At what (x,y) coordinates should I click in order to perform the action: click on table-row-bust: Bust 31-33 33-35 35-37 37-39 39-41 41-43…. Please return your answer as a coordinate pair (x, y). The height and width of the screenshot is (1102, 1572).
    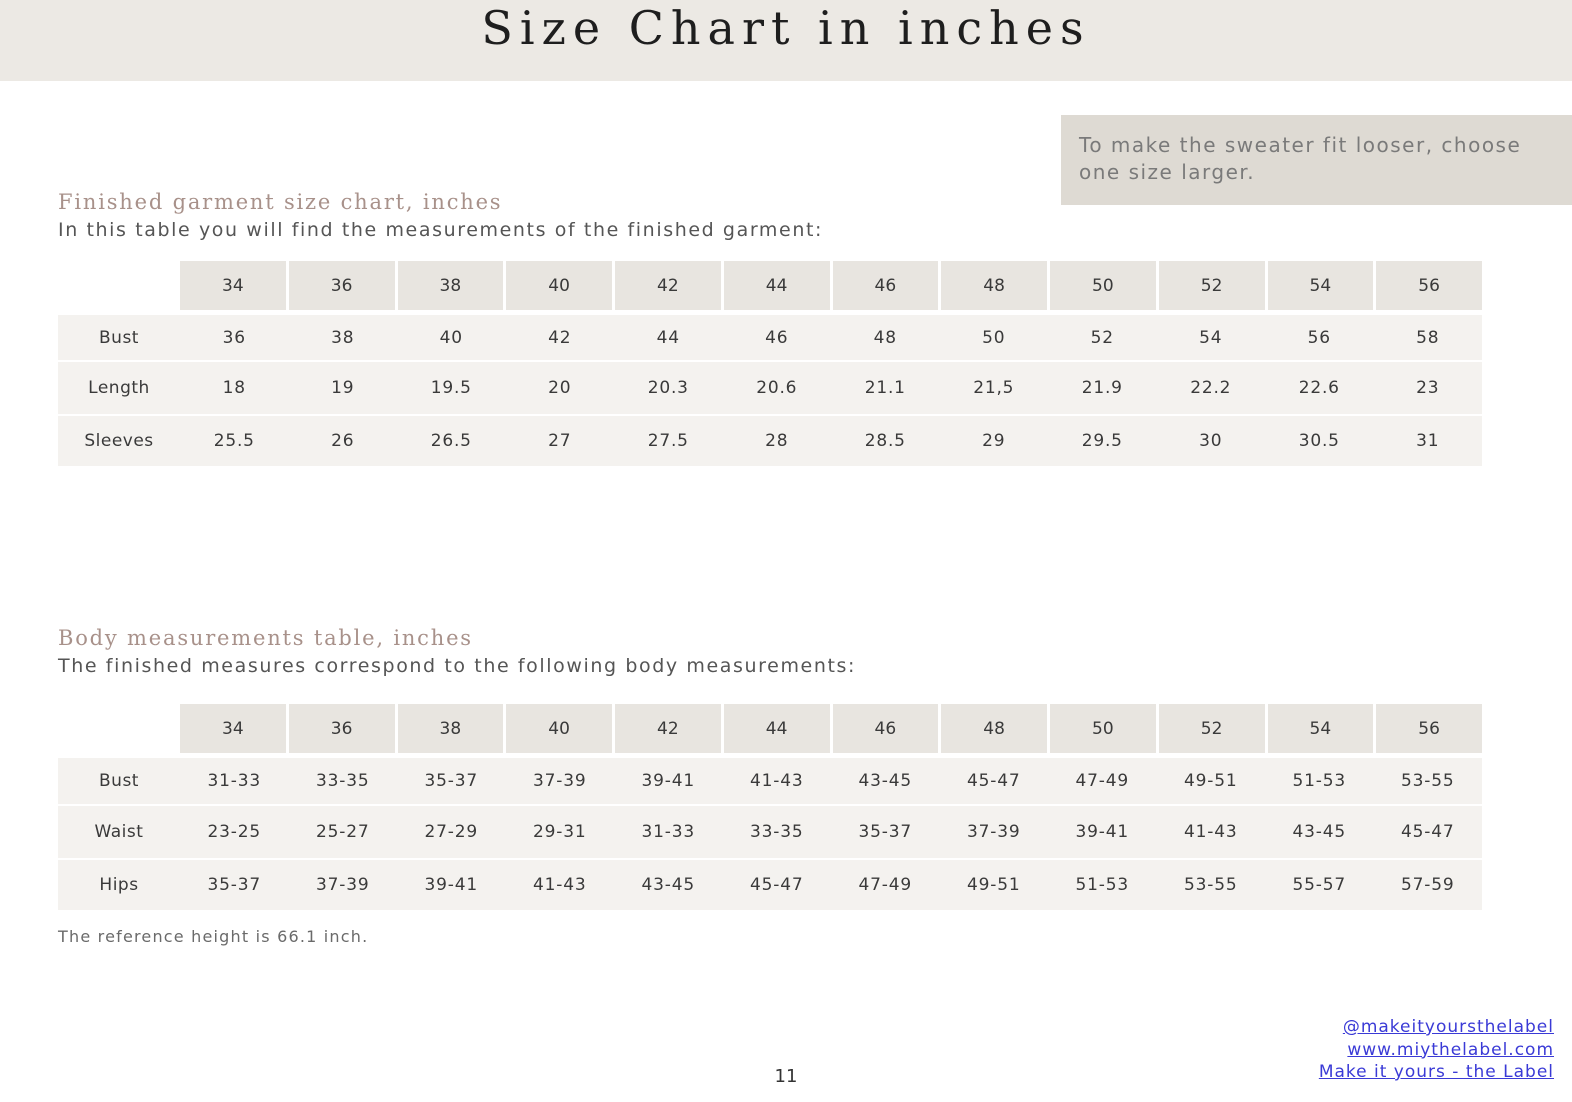
    Looking at the image, I should click on (770, 782).